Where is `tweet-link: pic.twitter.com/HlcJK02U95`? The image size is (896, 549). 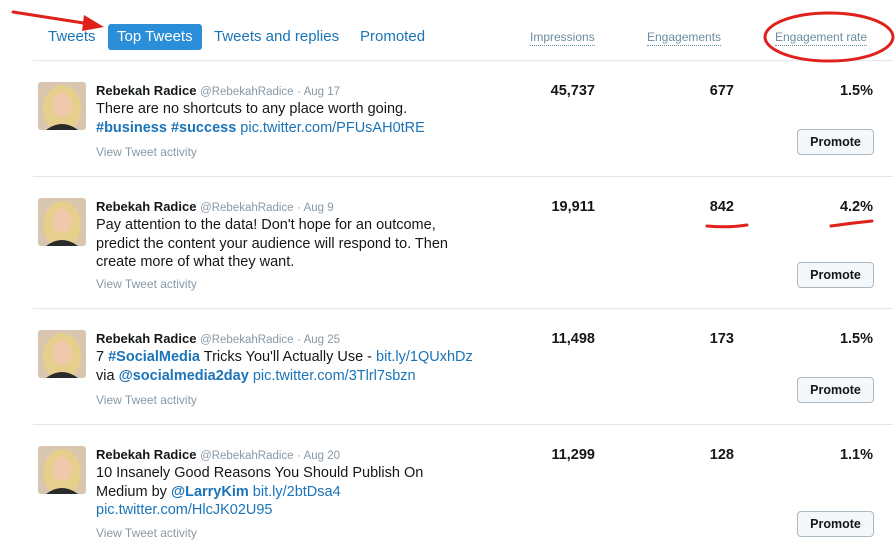
tweet-link: pic.twitter.com/HlcJK02U95 is located at coordinates (184, 510).